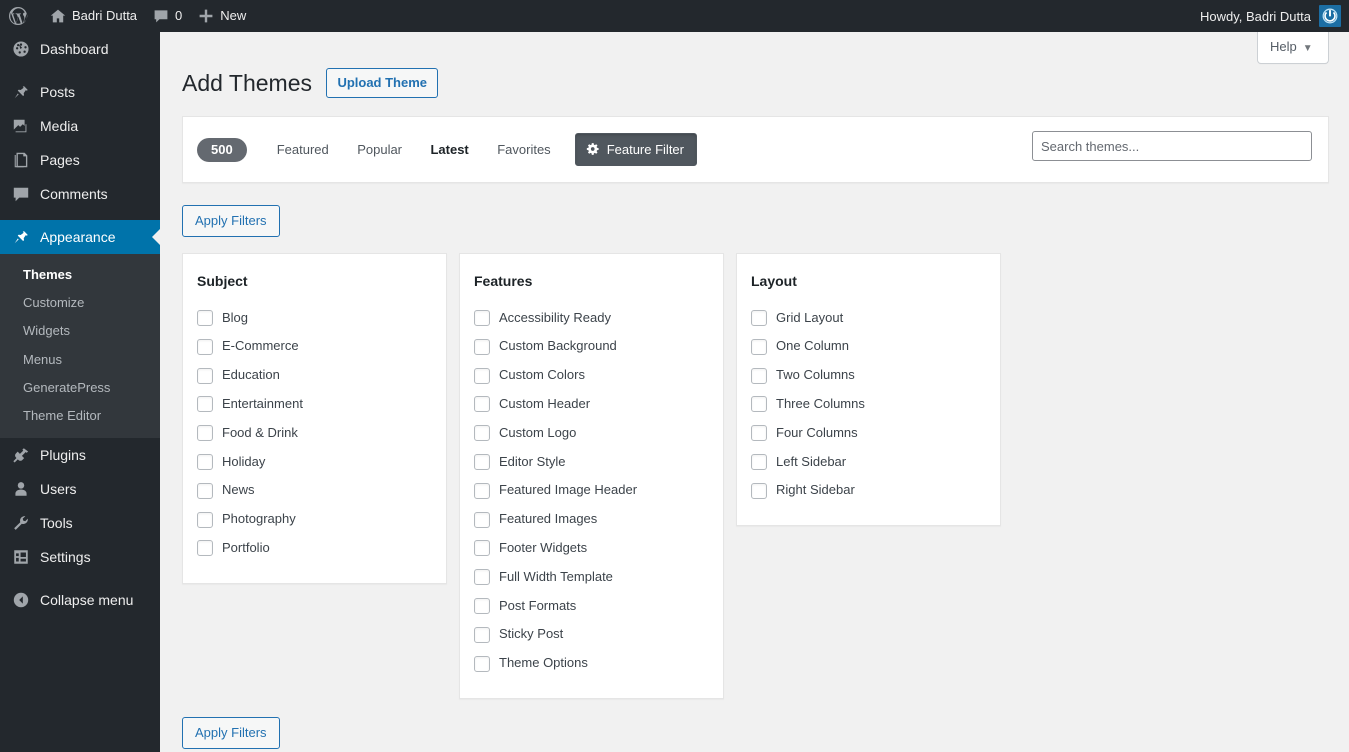 The image size is (1349, 752). I want to click on filter-option-label: Accessibility Ready, so click(555, 317).